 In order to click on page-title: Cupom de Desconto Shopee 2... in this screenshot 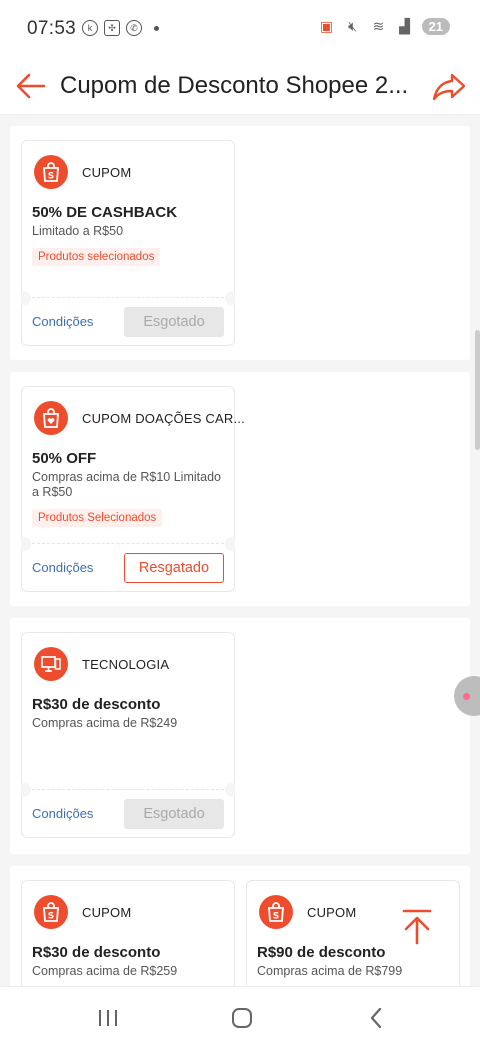, I will do `click(234, 85)`.